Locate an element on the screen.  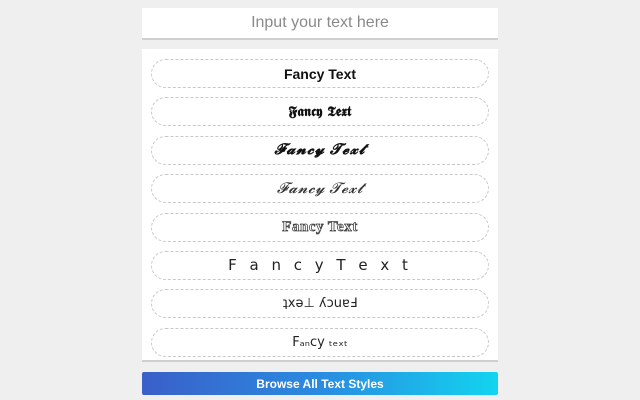
style-option-outline: Fancy Text is located at coordinates (320, 227).